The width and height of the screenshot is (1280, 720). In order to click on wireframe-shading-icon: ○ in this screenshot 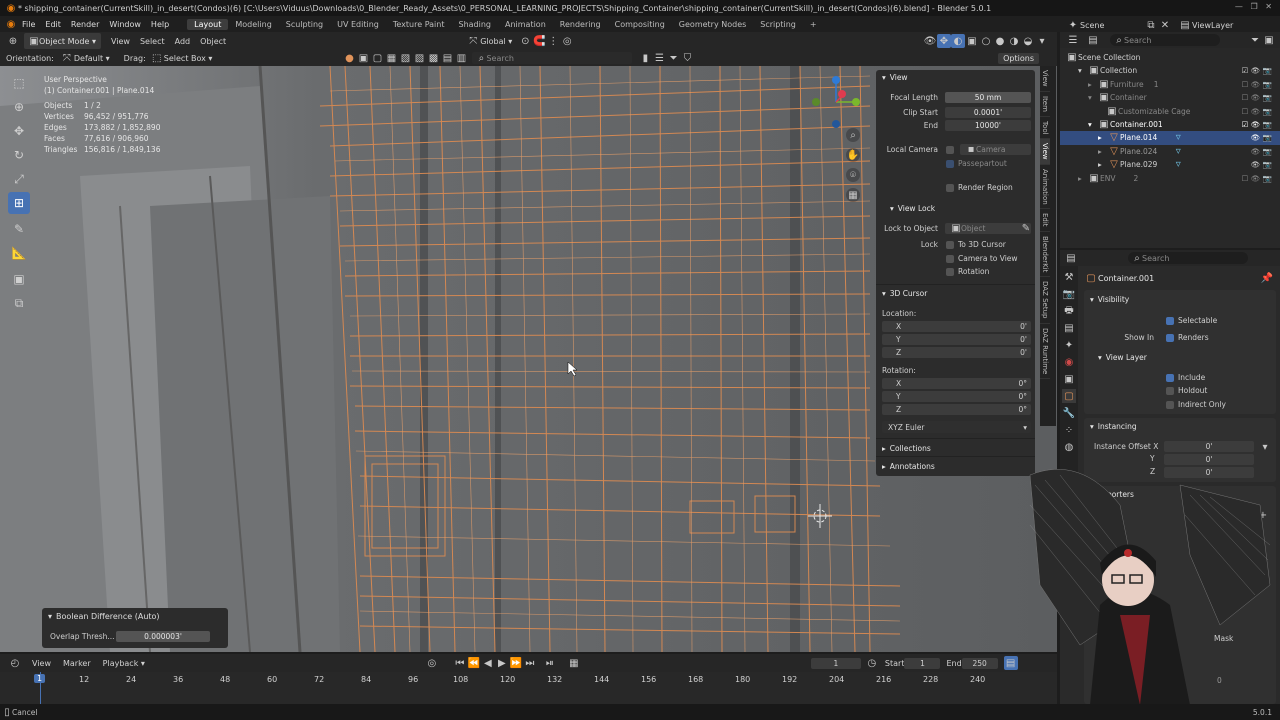, I will do `click(986, 41)`.